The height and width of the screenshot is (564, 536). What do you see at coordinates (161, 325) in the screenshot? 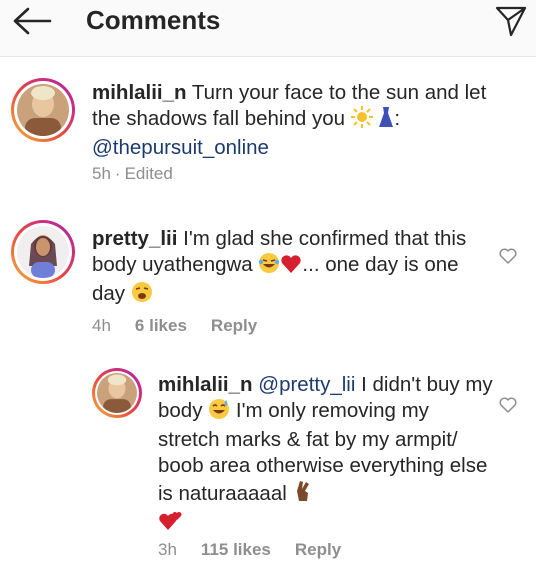
I see `likes-count: 6 likes` at bounding box center [161, 325].